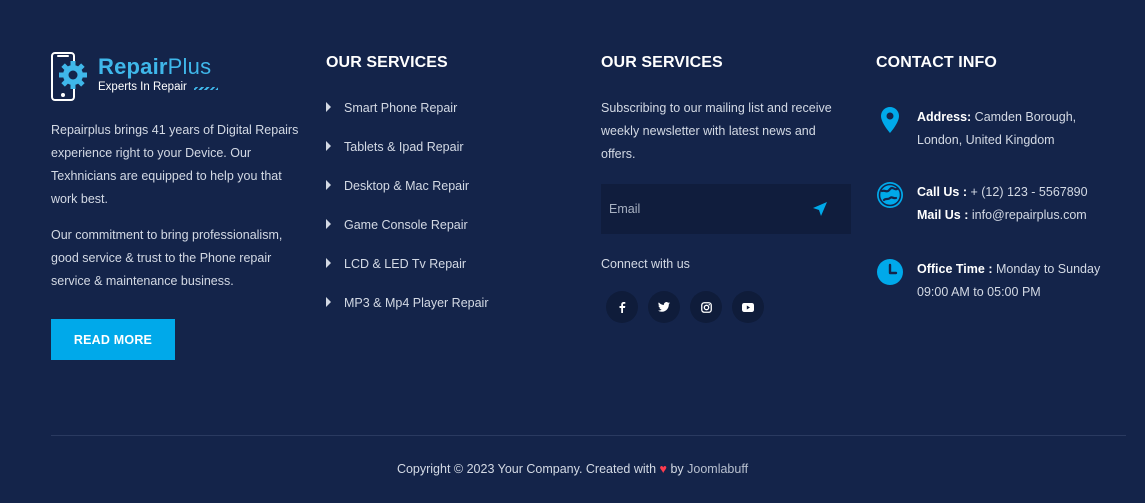 This screenshot has width=1145, height=503. Describe the element at coordinates (1027, 192) in the screenshot. I see `call-value: + (12) 123 - 5567890` at that location.